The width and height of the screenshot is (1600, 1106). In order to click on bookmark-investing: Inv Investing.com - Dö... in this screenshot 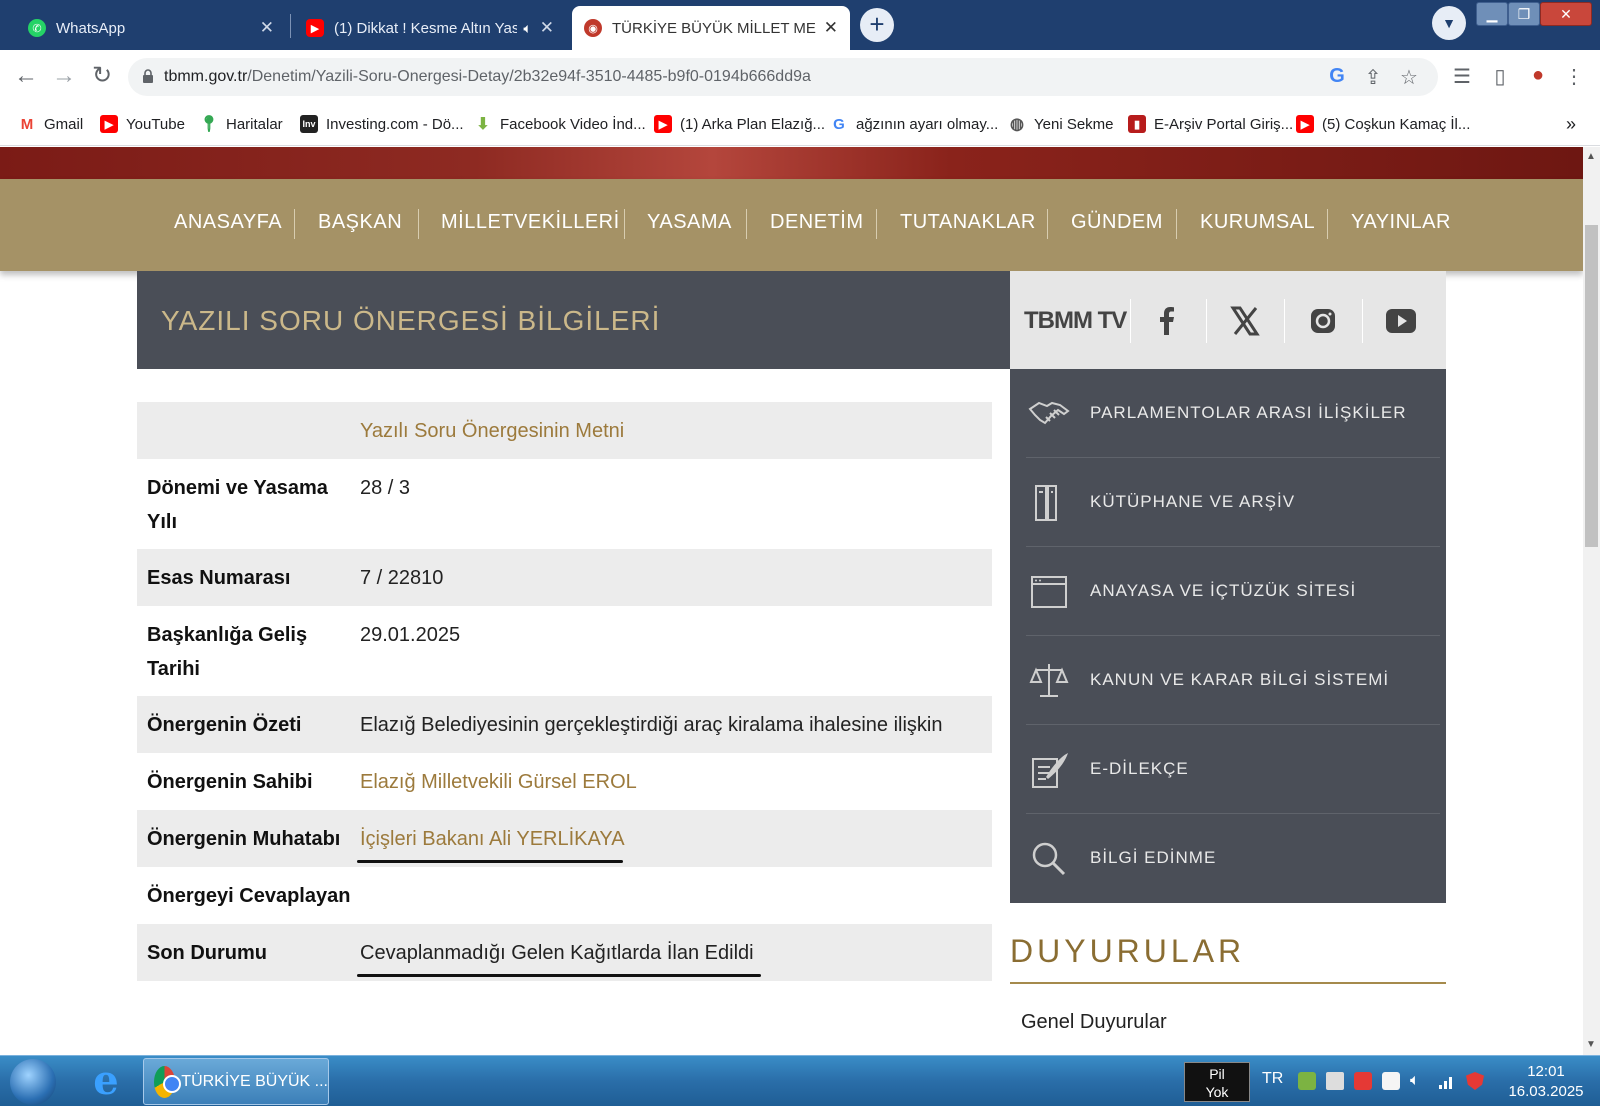, I will do `click(382, 124)`.